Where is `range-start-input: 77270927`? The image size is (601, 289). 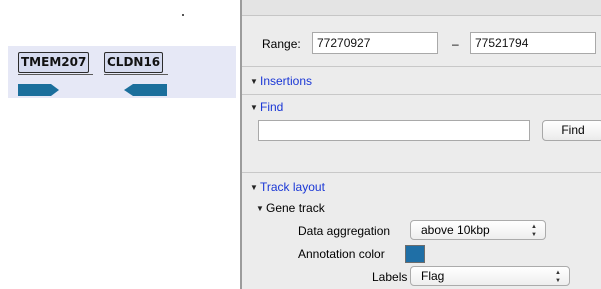
range-start-input: 77270927 is located at coordinates (375, 43).